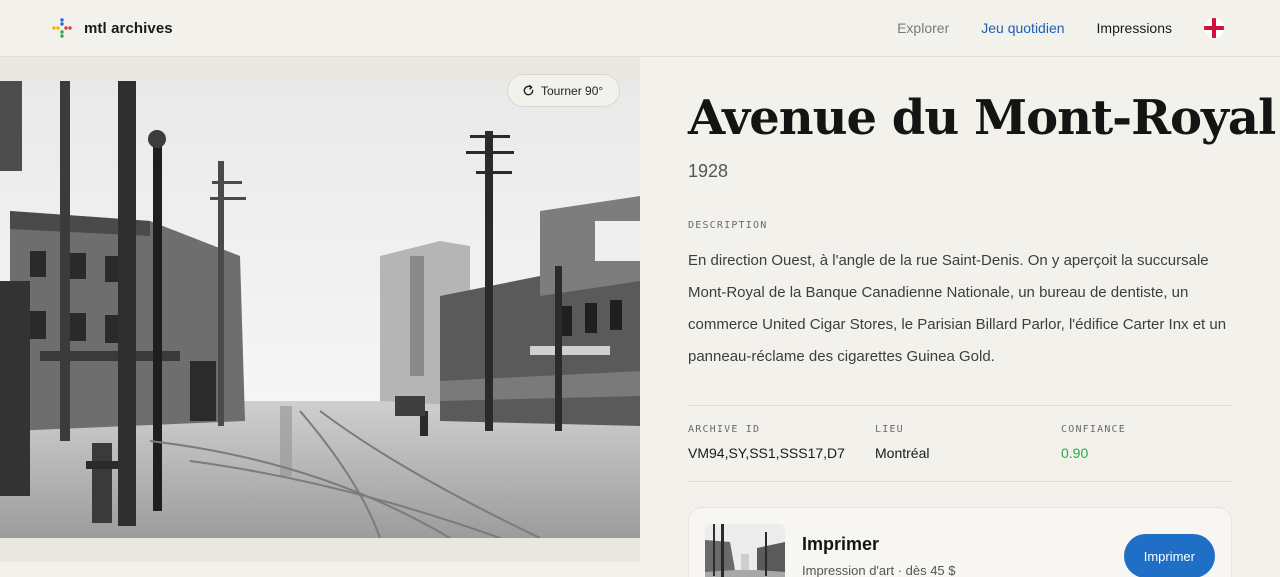 The height and width of the screenshot is (577, 1280). What do you see at coordinates (1214, 28) in the screenshot?
I see `england-flag-icon` at bounding box center [1214, 28].